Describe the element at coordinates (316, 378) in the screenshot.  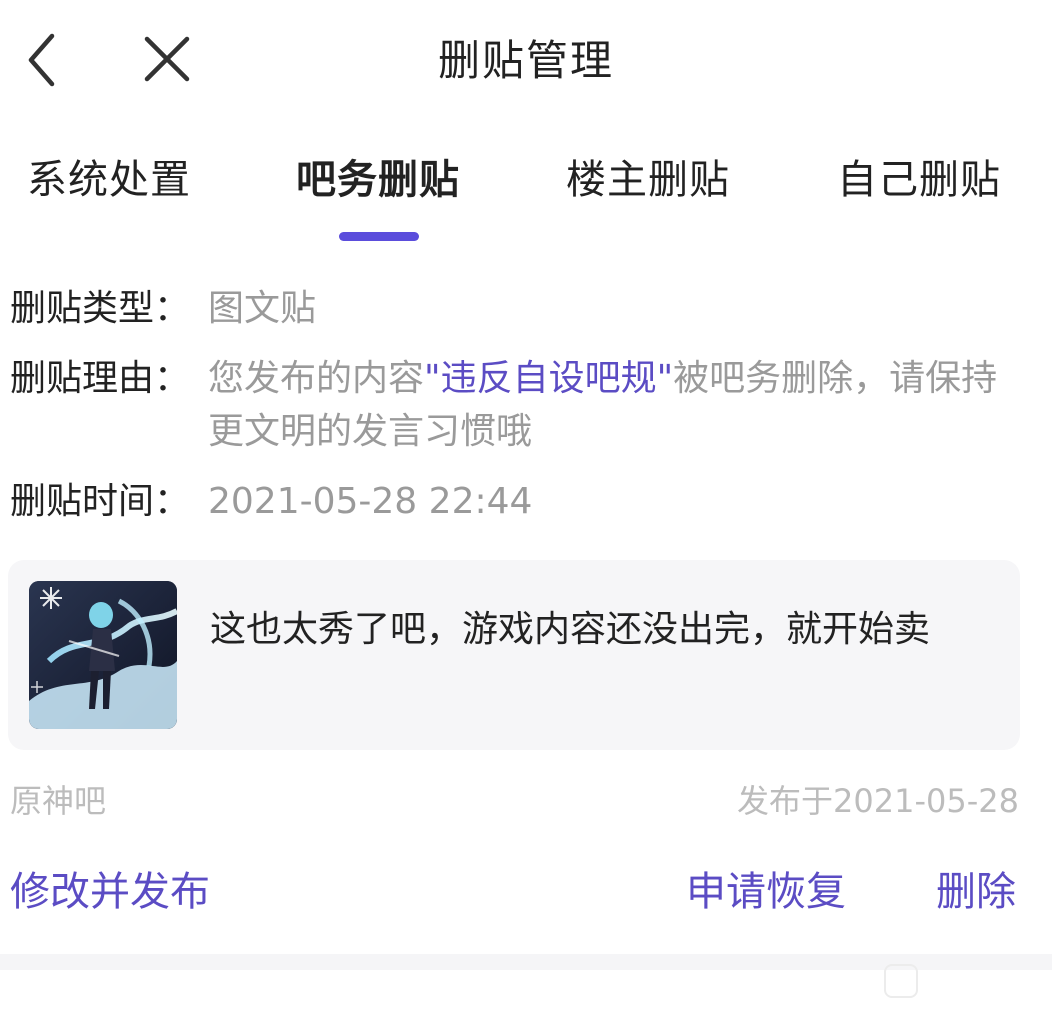
I see `reason-prefix: 您发布的内容` at that location.